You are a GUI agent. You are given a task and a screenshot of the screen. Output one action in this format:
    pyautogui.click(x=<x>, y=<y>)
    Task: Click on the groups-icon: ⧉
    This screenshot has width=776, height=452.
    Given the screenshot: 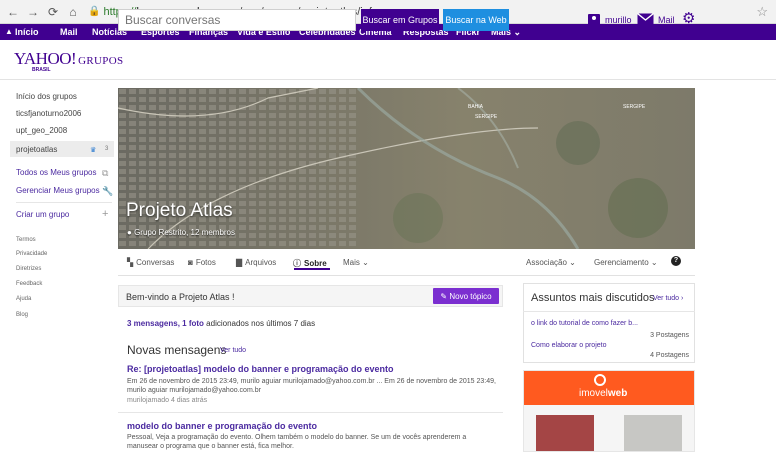 What is the action you would take?
    pyautogui.click(x=105, y=173)
    